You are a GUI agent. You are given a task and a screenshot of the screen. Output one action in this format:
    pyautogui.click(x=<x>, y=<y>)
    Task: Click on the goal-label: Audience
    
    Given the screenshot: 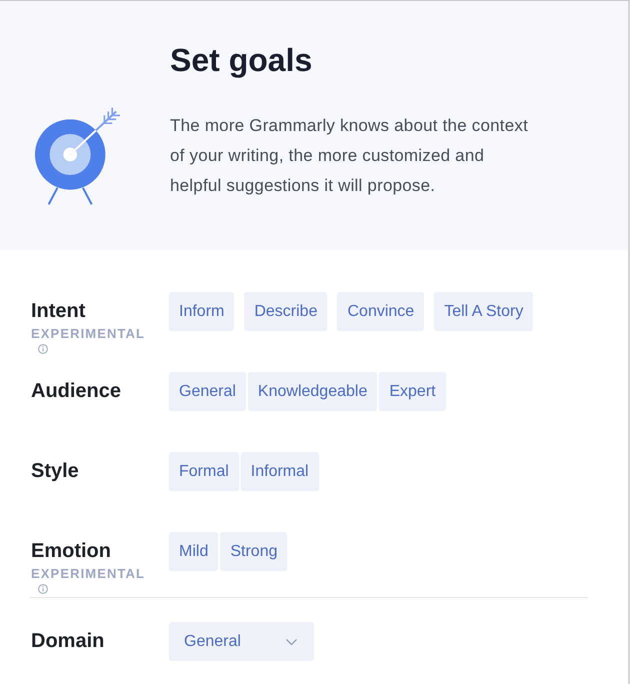 What is the action you would take?
    pyautogui.click(x=76, y=391)
    